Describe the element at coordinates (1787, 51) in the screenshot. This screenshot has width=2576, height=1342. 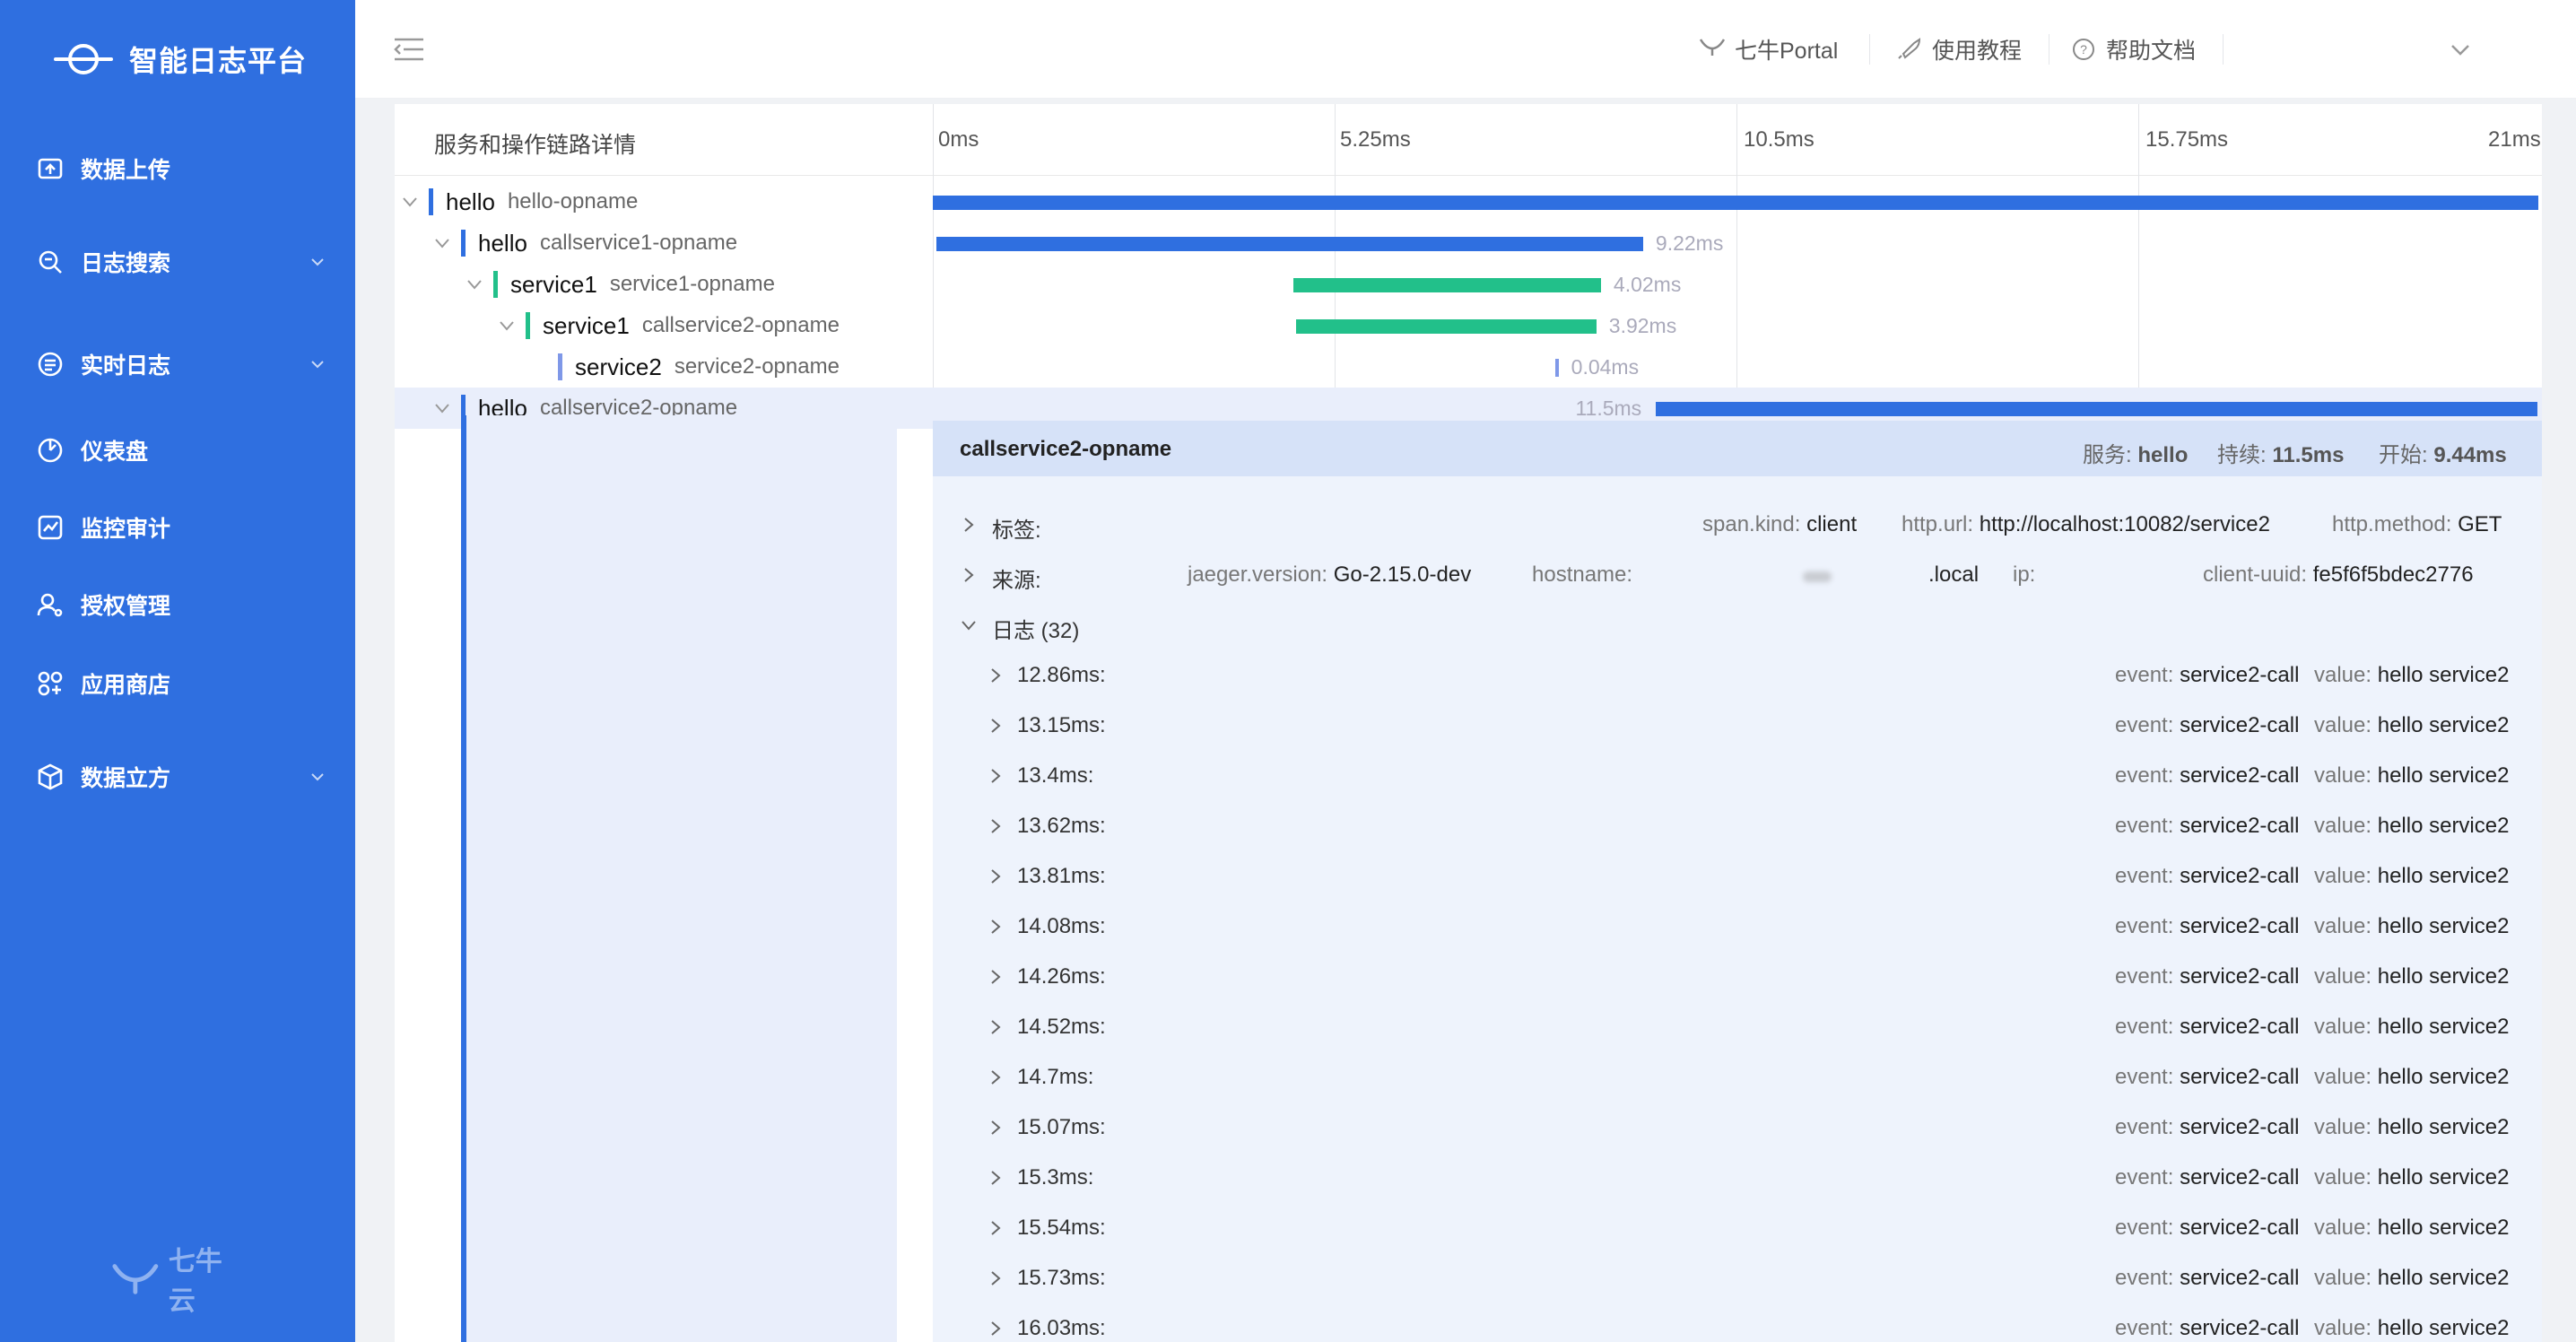
I see `header-link-label: 七牛Portal` at that location.